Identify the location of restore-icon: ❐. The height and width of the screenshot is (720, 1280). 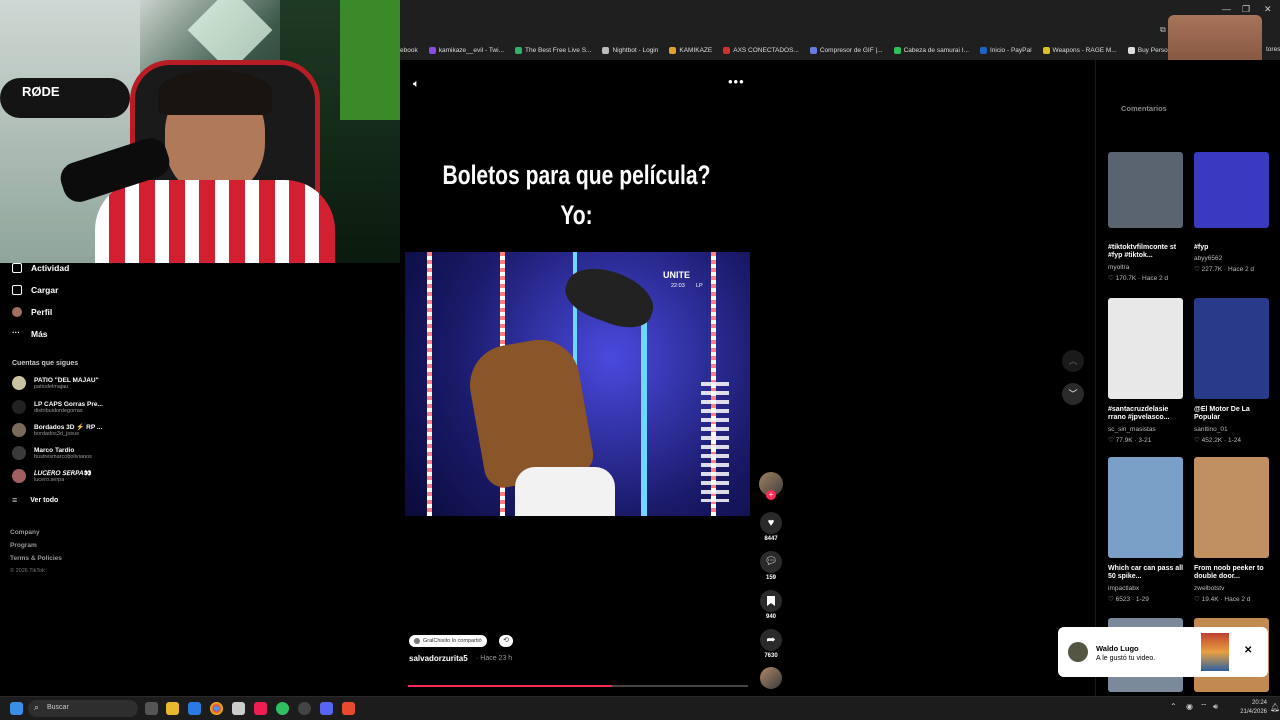
(1246, 9).